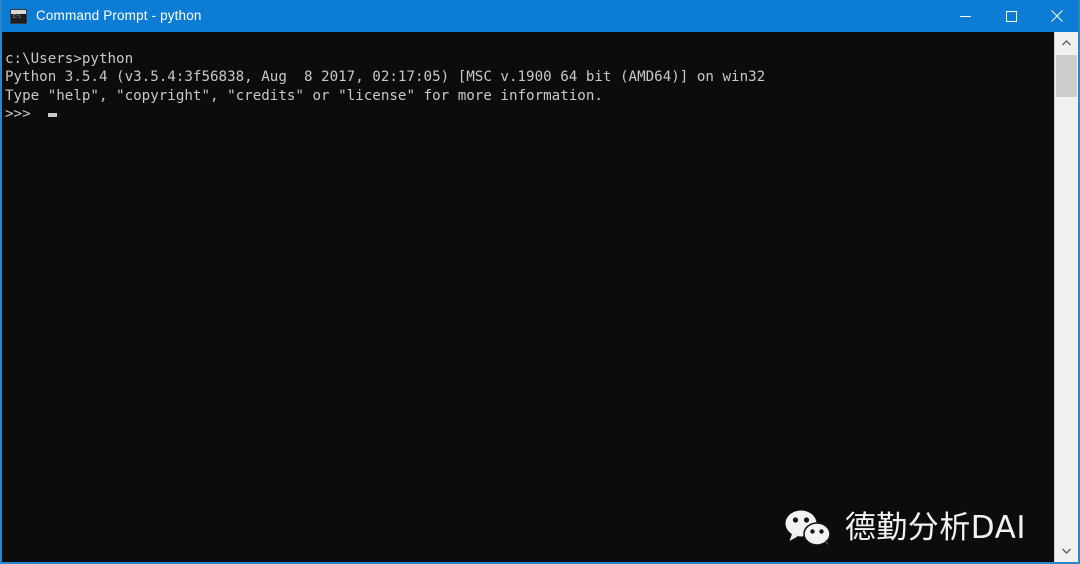 Image resolution: width=1080 pixels, height=564 pixels. I want to click on maximize-button, so click(1011, 16).